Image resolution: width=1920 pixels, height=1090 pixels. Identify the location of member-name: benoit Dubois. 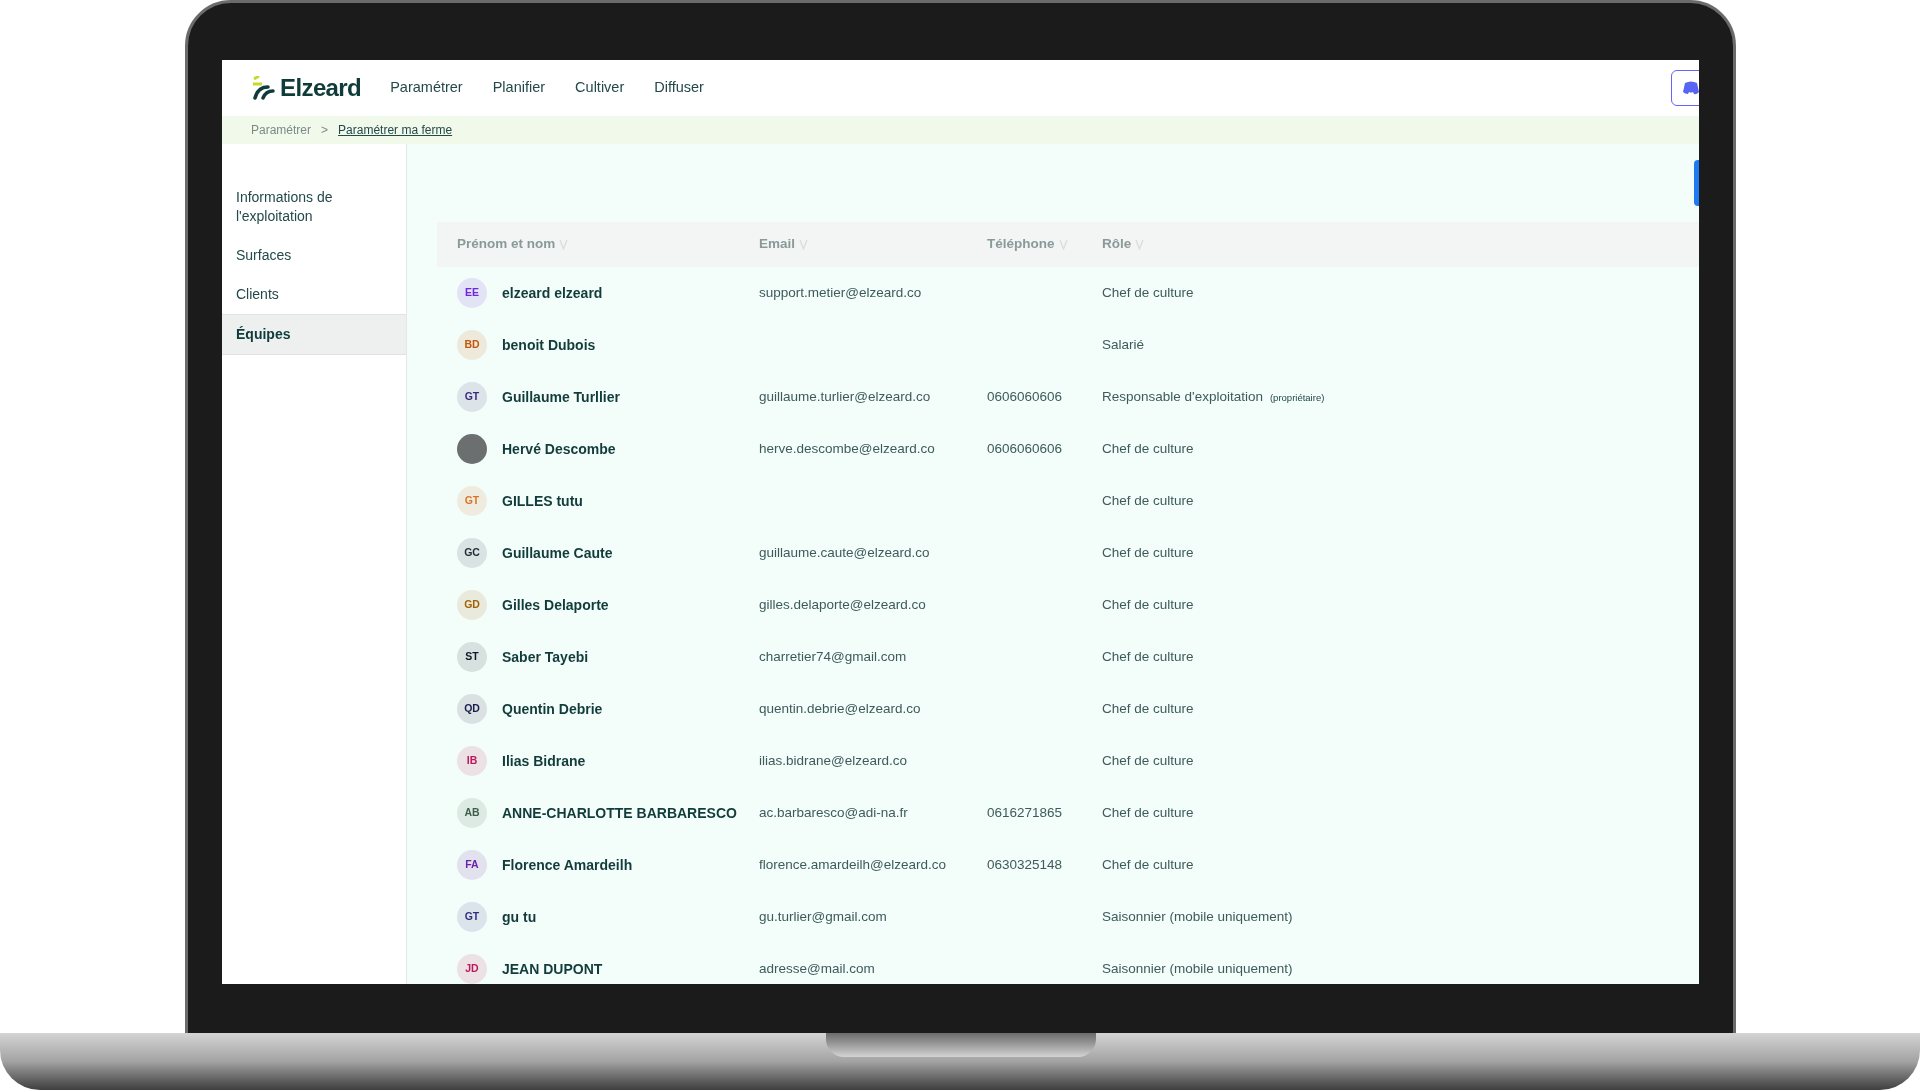
(549, 345).